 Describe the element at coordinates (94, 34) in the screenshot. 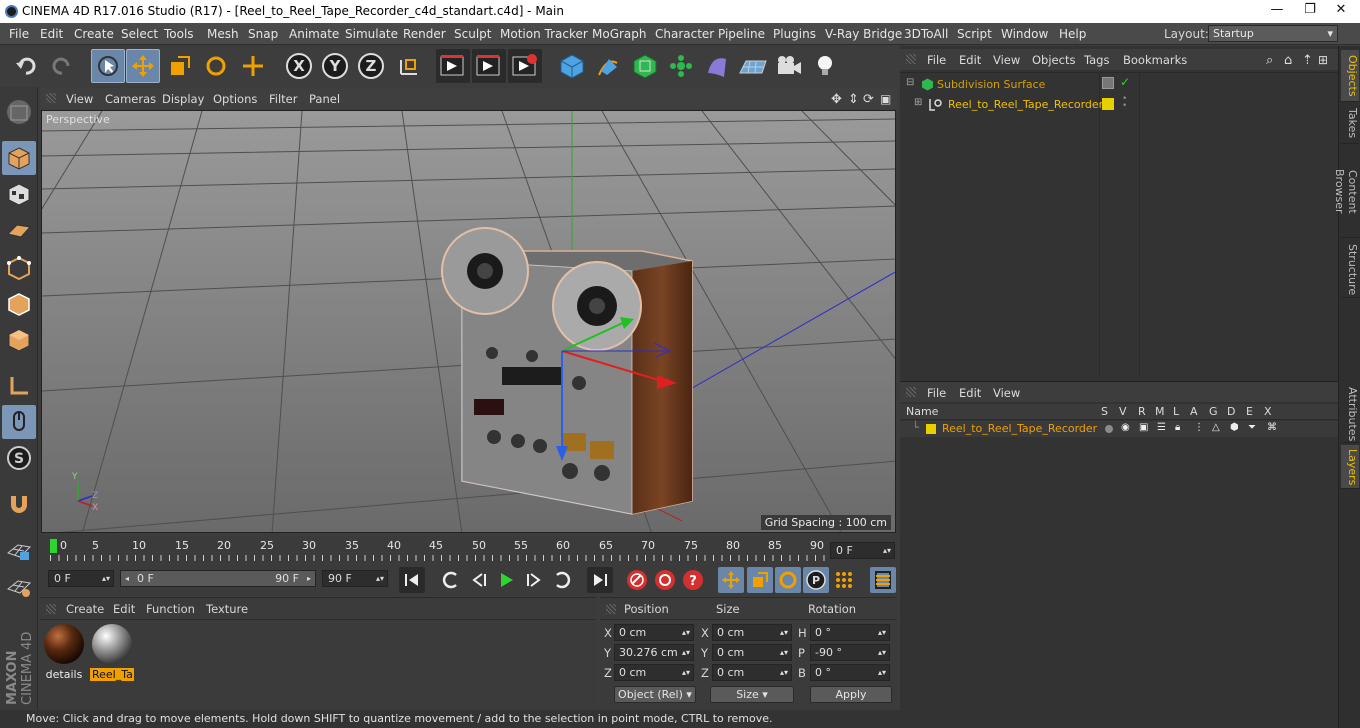

I see `menu-create: Create` at that location.